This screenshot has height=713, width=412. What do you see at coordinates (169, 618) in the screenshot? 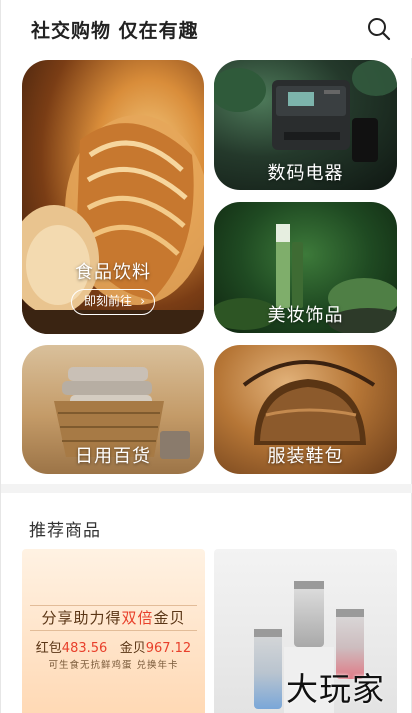
I see `promo-title-b: 金贝` at bounding box center [169, 618].